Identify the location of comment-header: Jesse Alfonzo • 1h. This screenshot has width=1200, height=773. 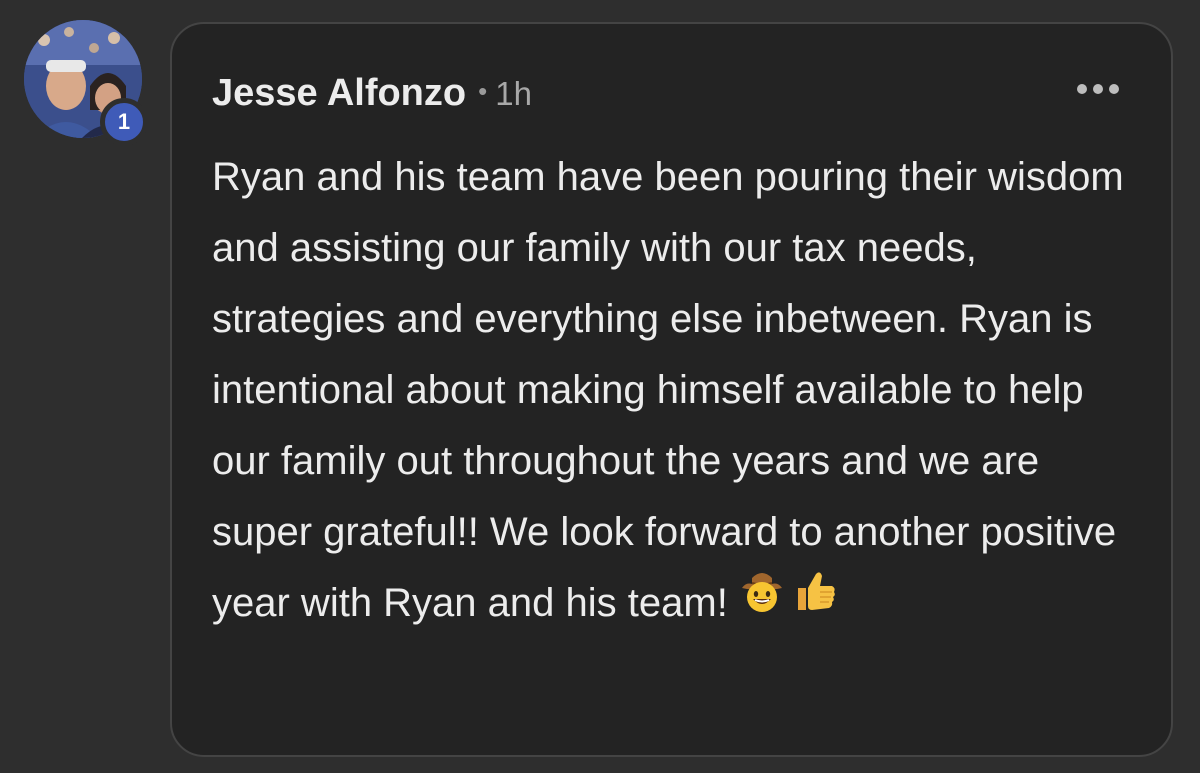
(372, 93).